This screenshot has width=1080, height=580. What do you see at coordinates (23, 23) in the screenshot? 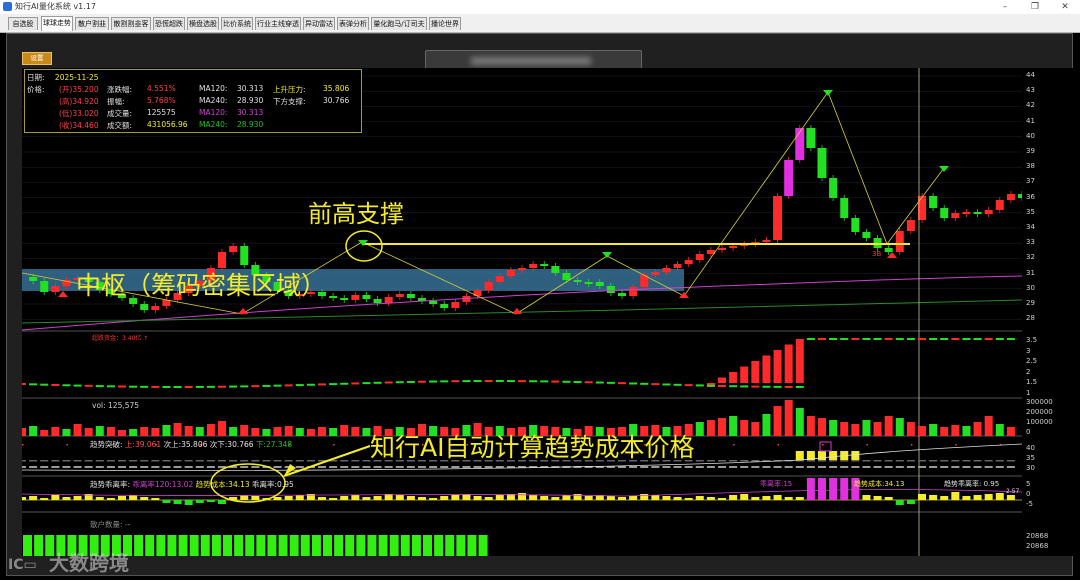
I see `tab-watchlist: 自选股` at bounding box center [23, 23].